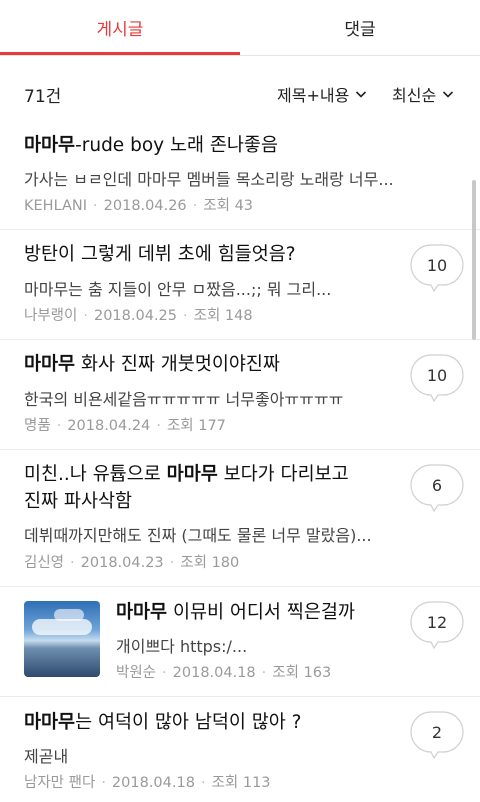  I want to click on sort-label: 최신순, so click(414, 95).